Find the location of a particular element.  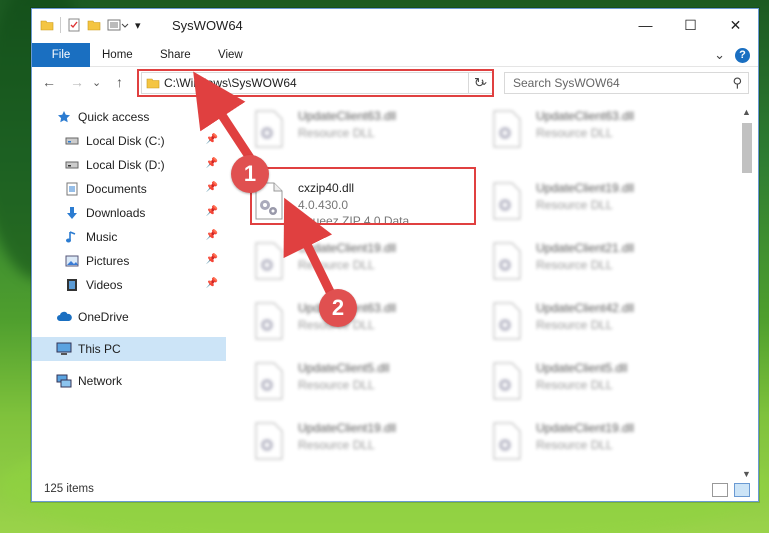

music-icon is located at coordinates (72, 237).